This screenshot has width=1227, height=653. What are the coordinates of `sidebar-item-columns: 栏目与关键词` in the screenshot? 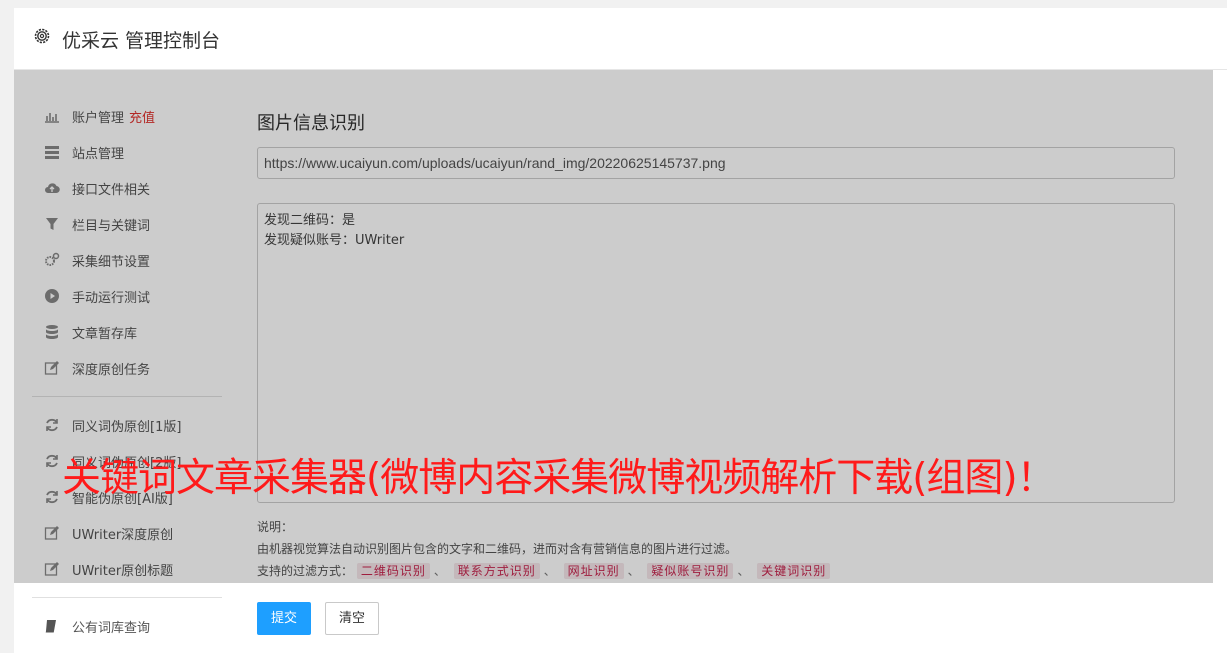 It's located at (97, 224).